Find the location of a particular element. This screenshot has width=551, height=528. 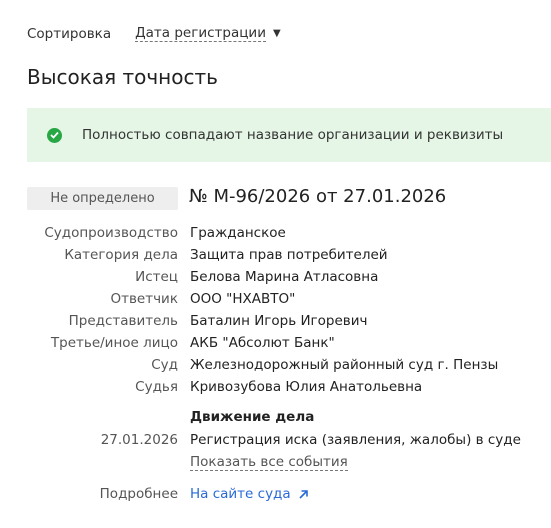

detail-key: Истец is located at coordinates (156, 277).